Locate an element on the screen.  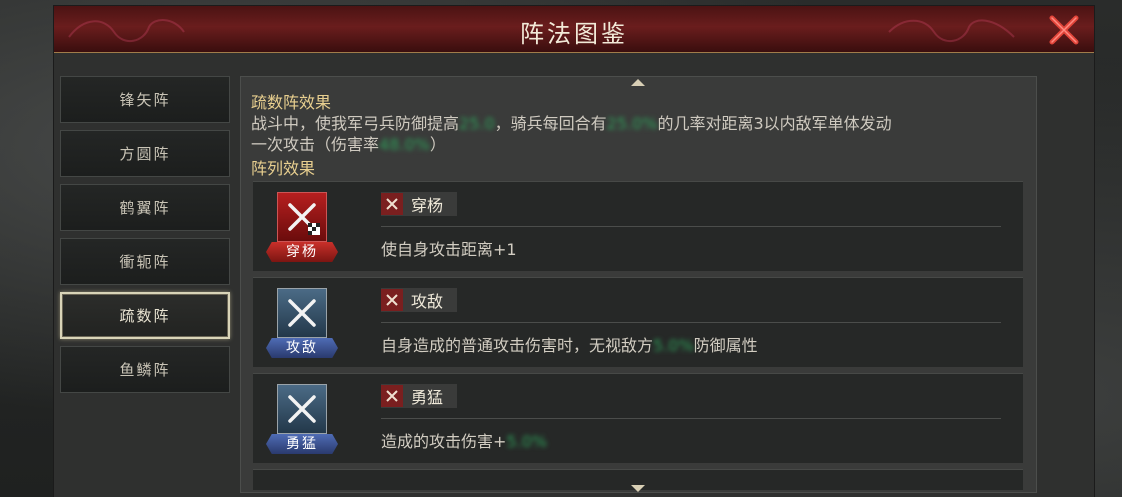
skill-name-ribbon: 攻敌 is located at coordinates (302, 348).